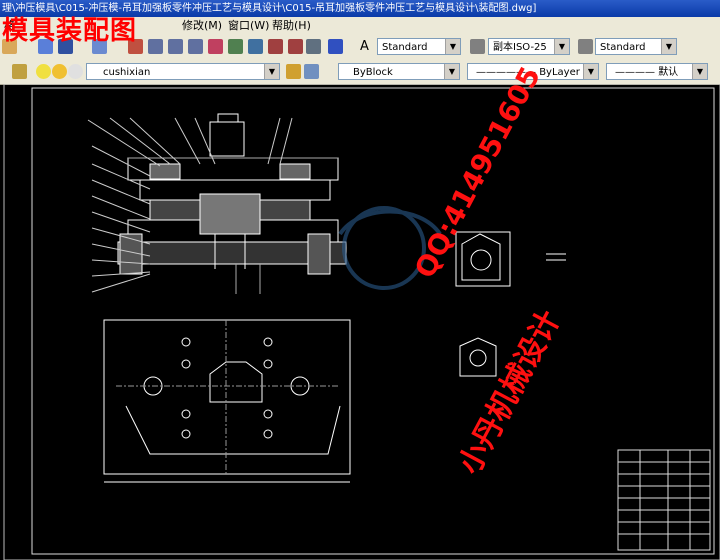  What do you see at coordinates (477, 46) in the screenshot?
I see `dim-style-icon` at bounding box center [477, 46].